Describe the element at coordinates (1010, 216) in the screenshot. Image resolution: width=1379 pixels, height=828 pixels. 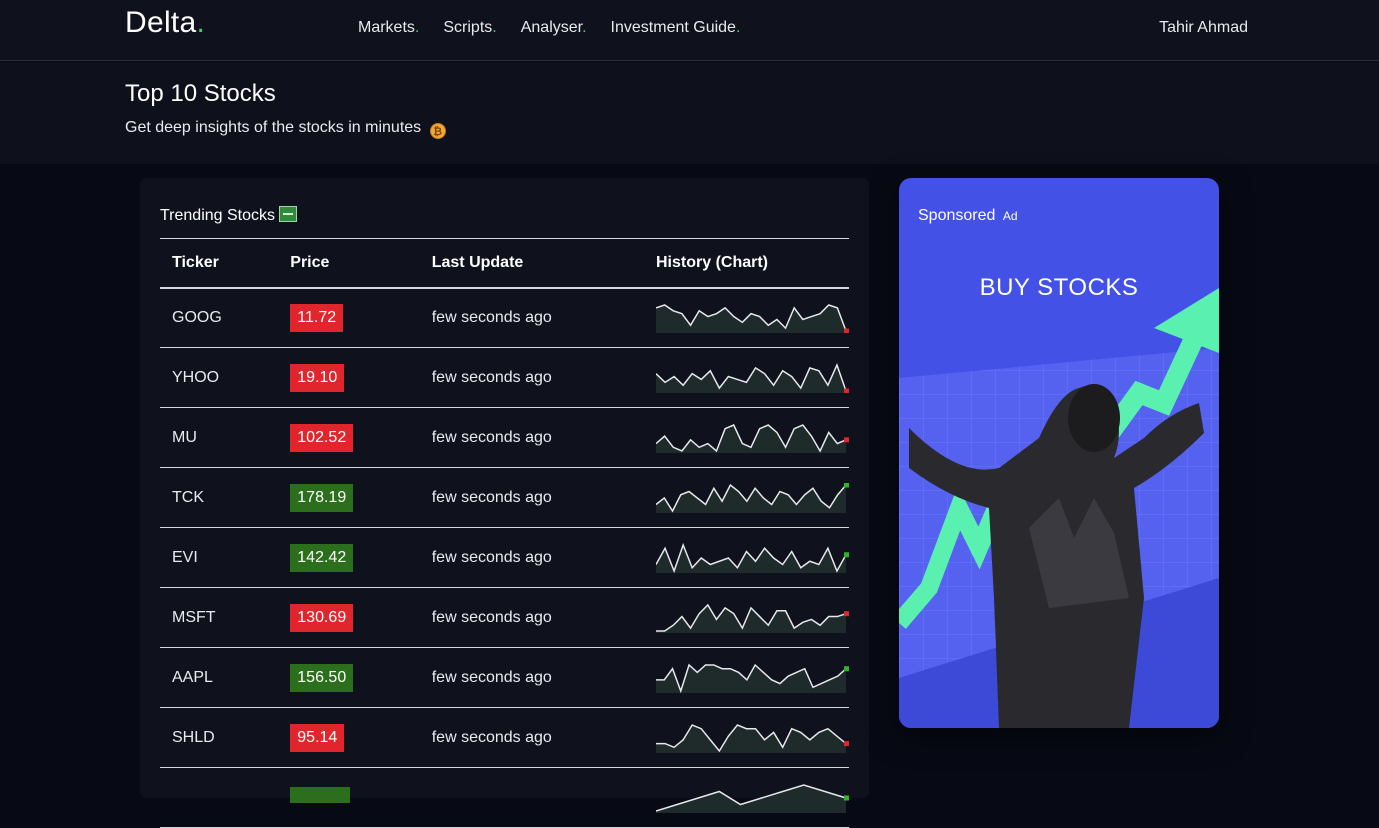
I see `ad-tag: Ad` at that location.